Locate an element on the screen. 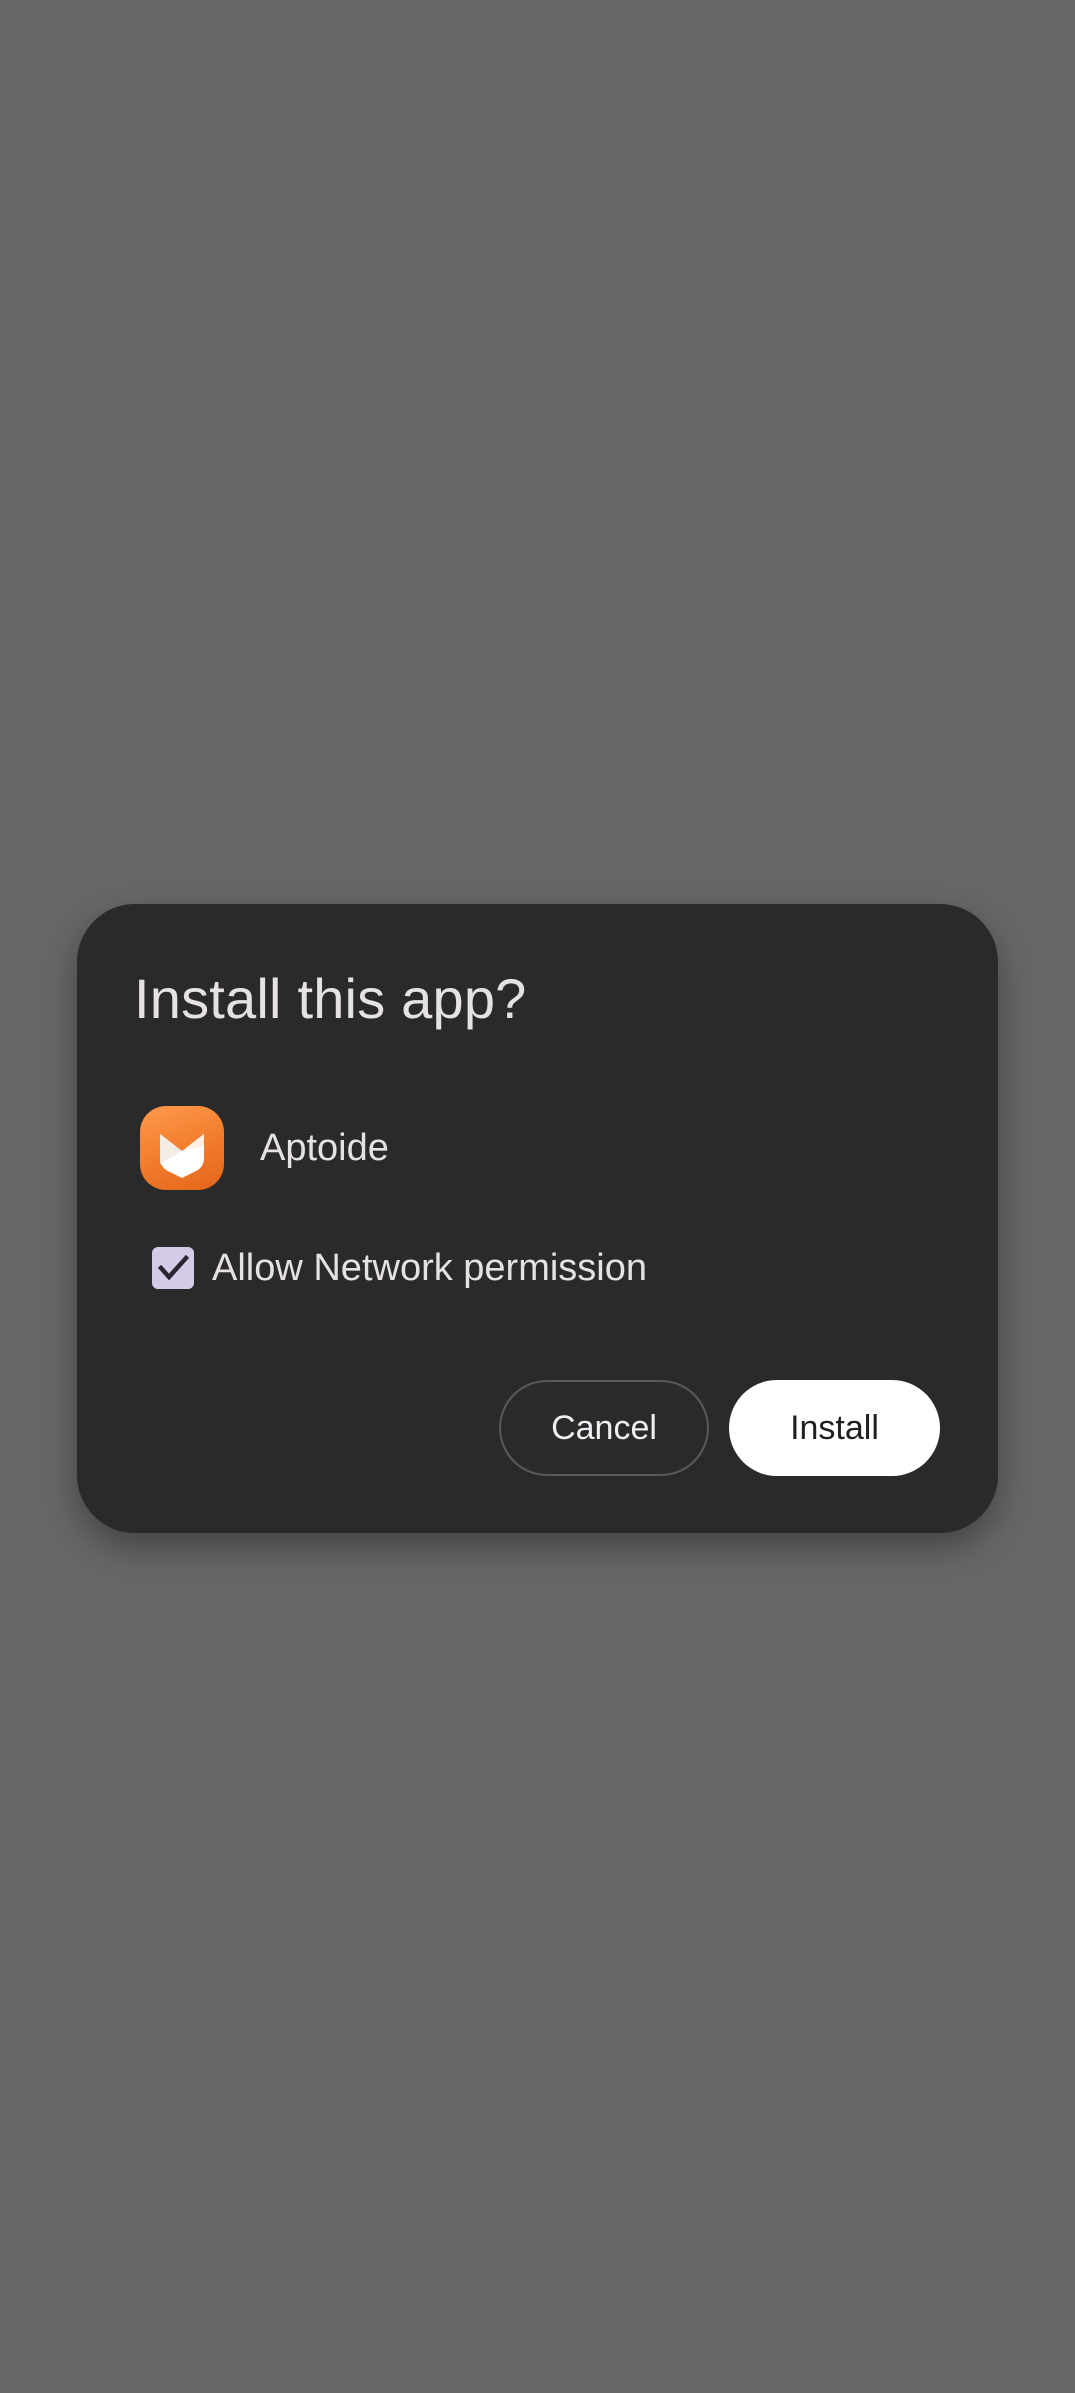 The image size is (1075, 2393). cancel-button: Cancel is located at coordinates (604, 1428).